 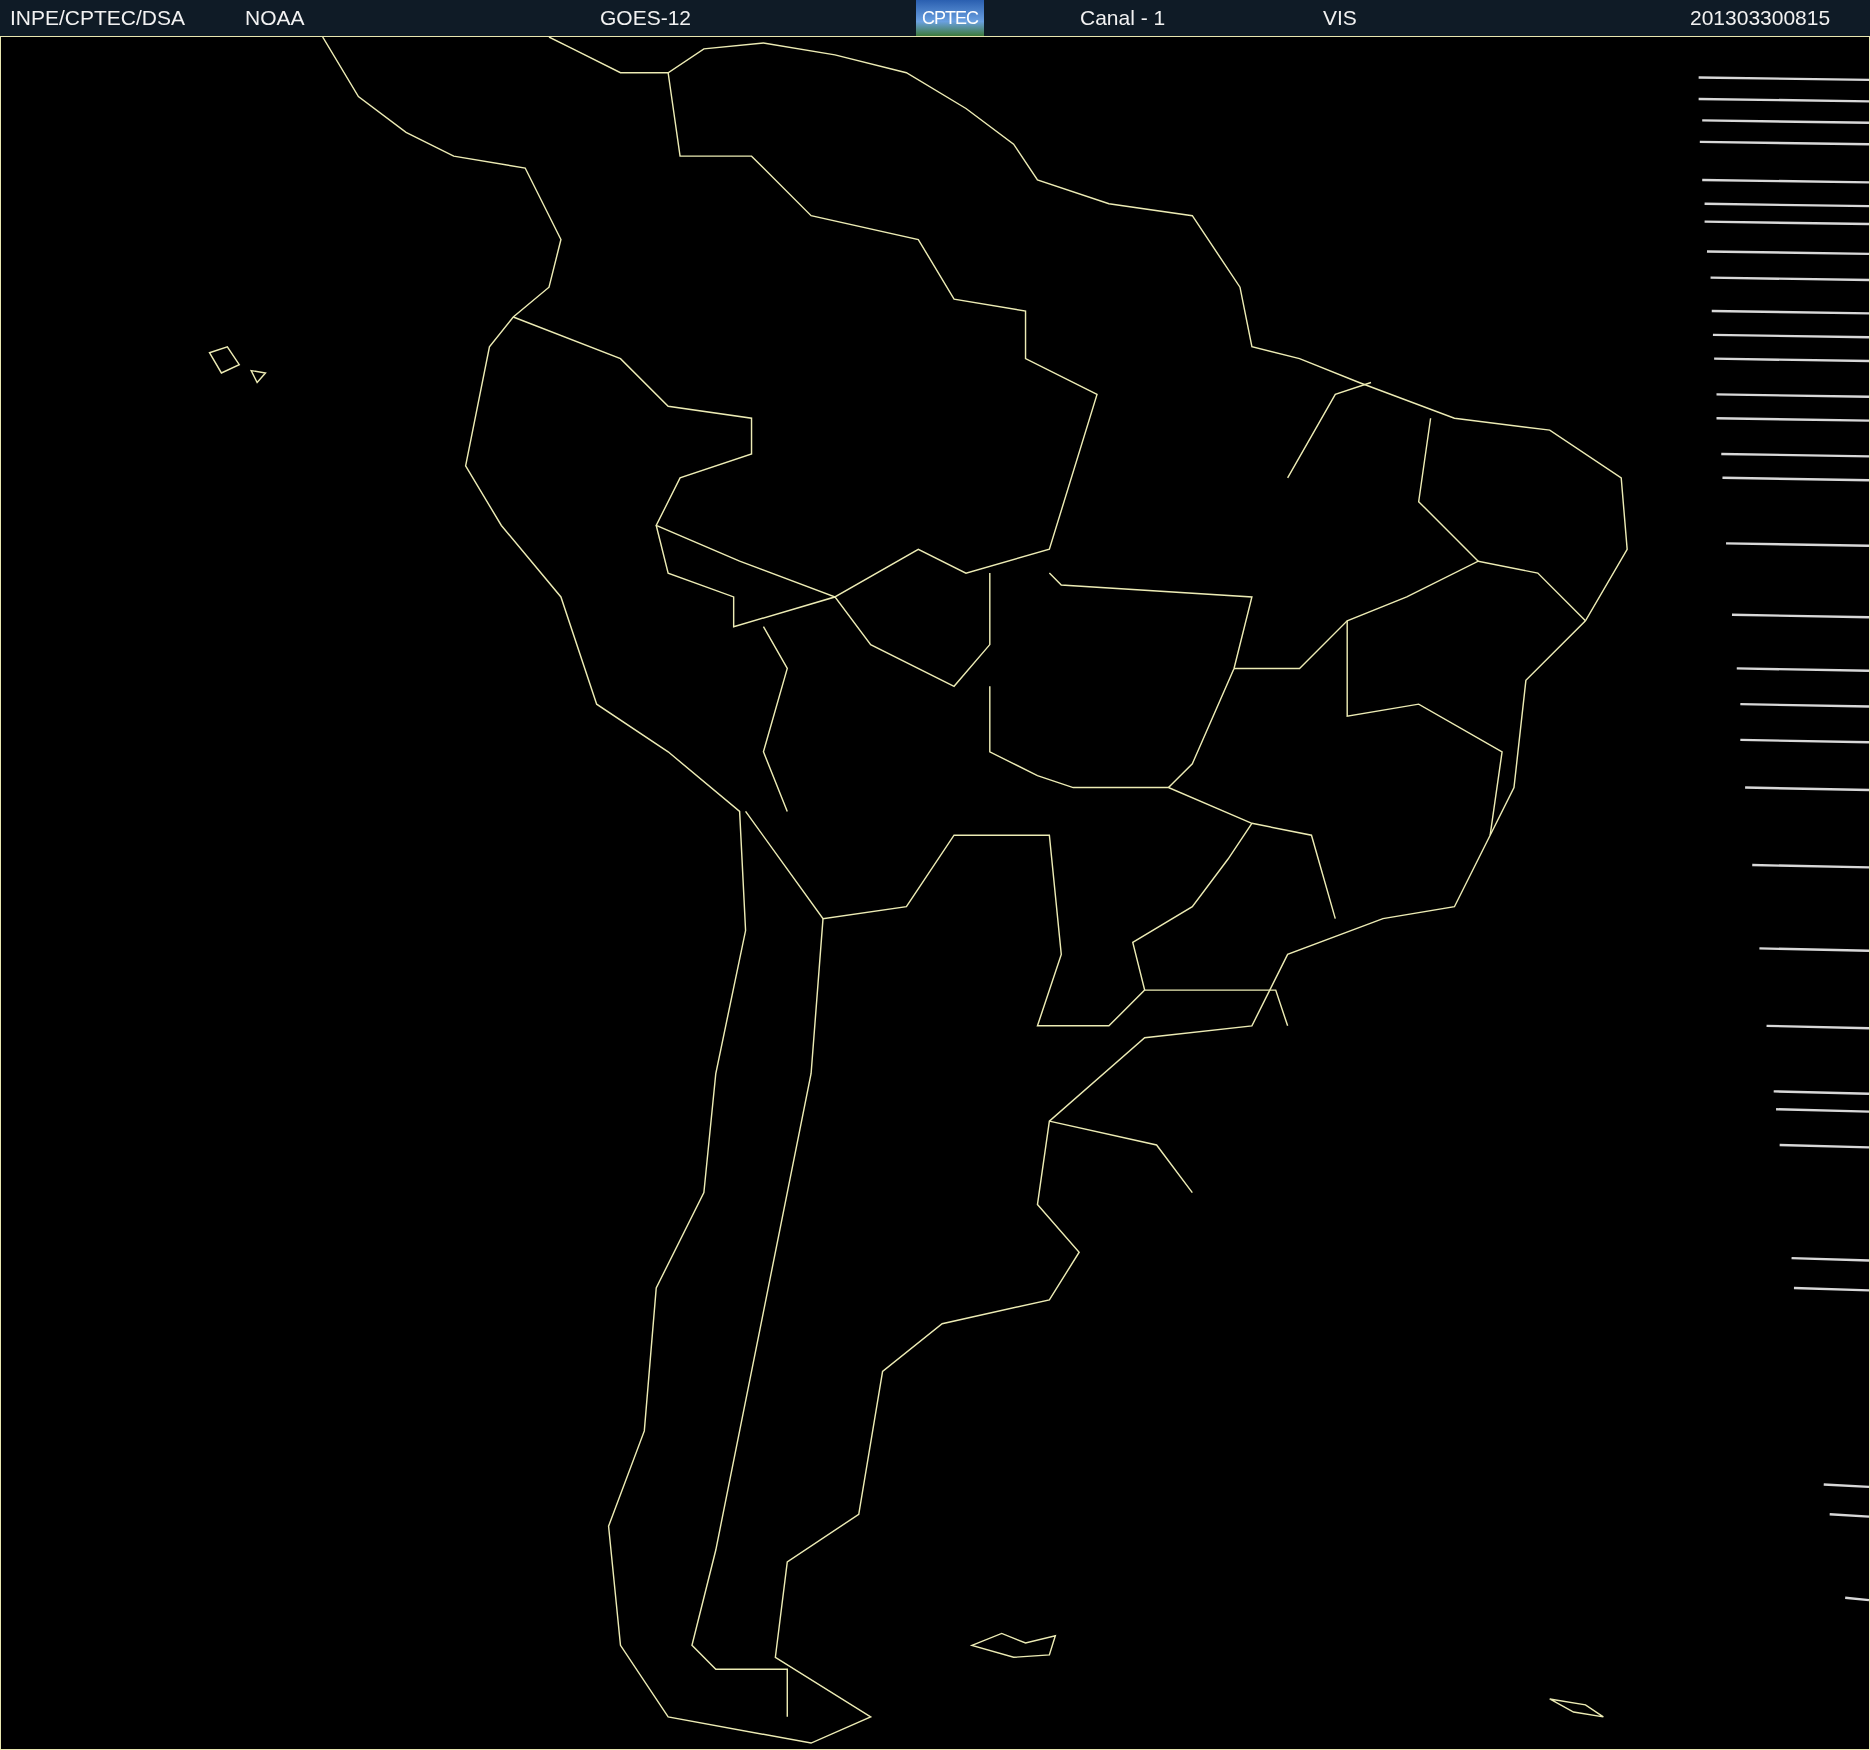 I want to click on timestamp-label: 201303300815, so click(x=1760, y=18).